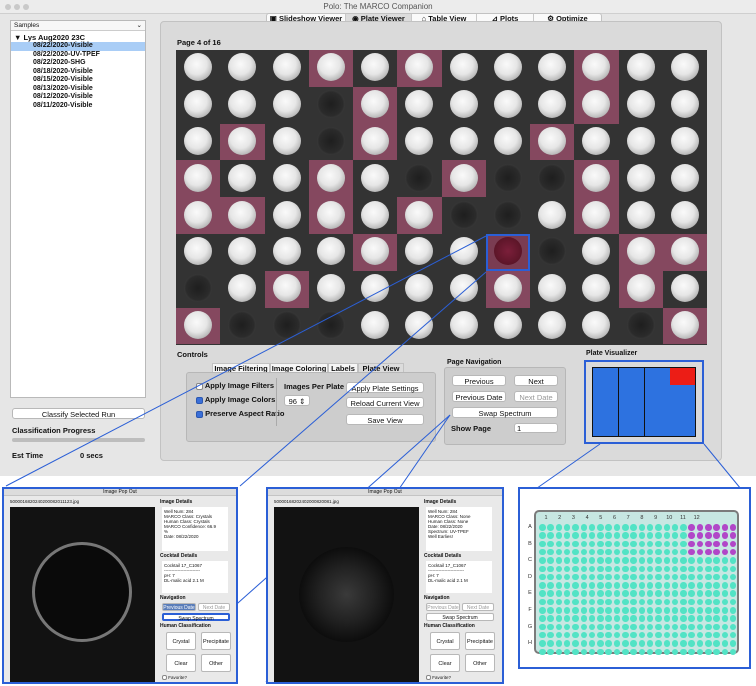  Describe the element at coordinates (240, 413) in the screenshot. I see `preserve-aspect-option: Preserve Aspect Ratio` at that location.